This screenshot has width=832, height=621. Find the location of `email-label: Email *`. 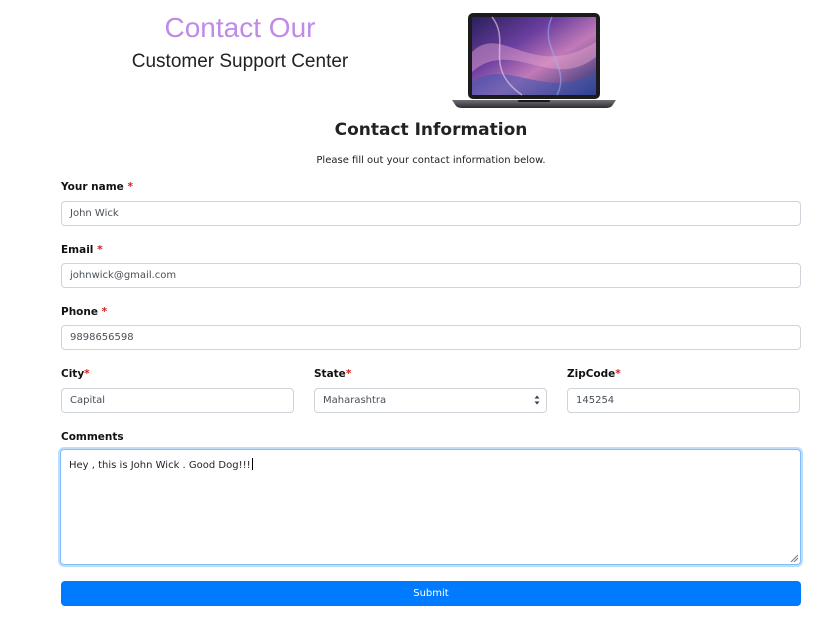

email-label: Email * is located at coordinates (82, 250).